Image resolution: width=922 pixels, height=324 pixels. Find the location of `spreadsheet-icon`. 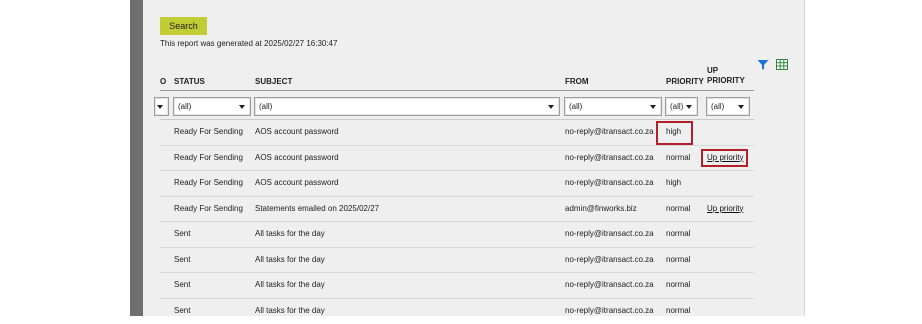

spreadsheet-icon is located at coordinates (782, 64).